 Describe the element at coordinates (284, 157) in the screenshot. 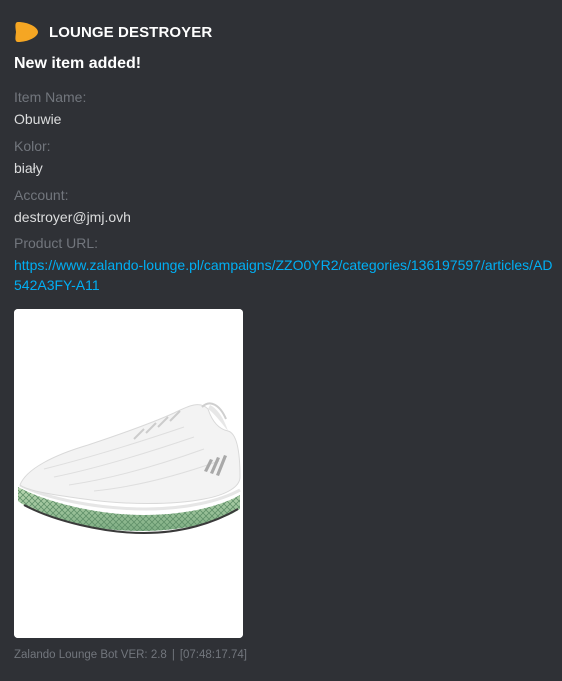

I see `field-color: Kolor: biały` at that location.